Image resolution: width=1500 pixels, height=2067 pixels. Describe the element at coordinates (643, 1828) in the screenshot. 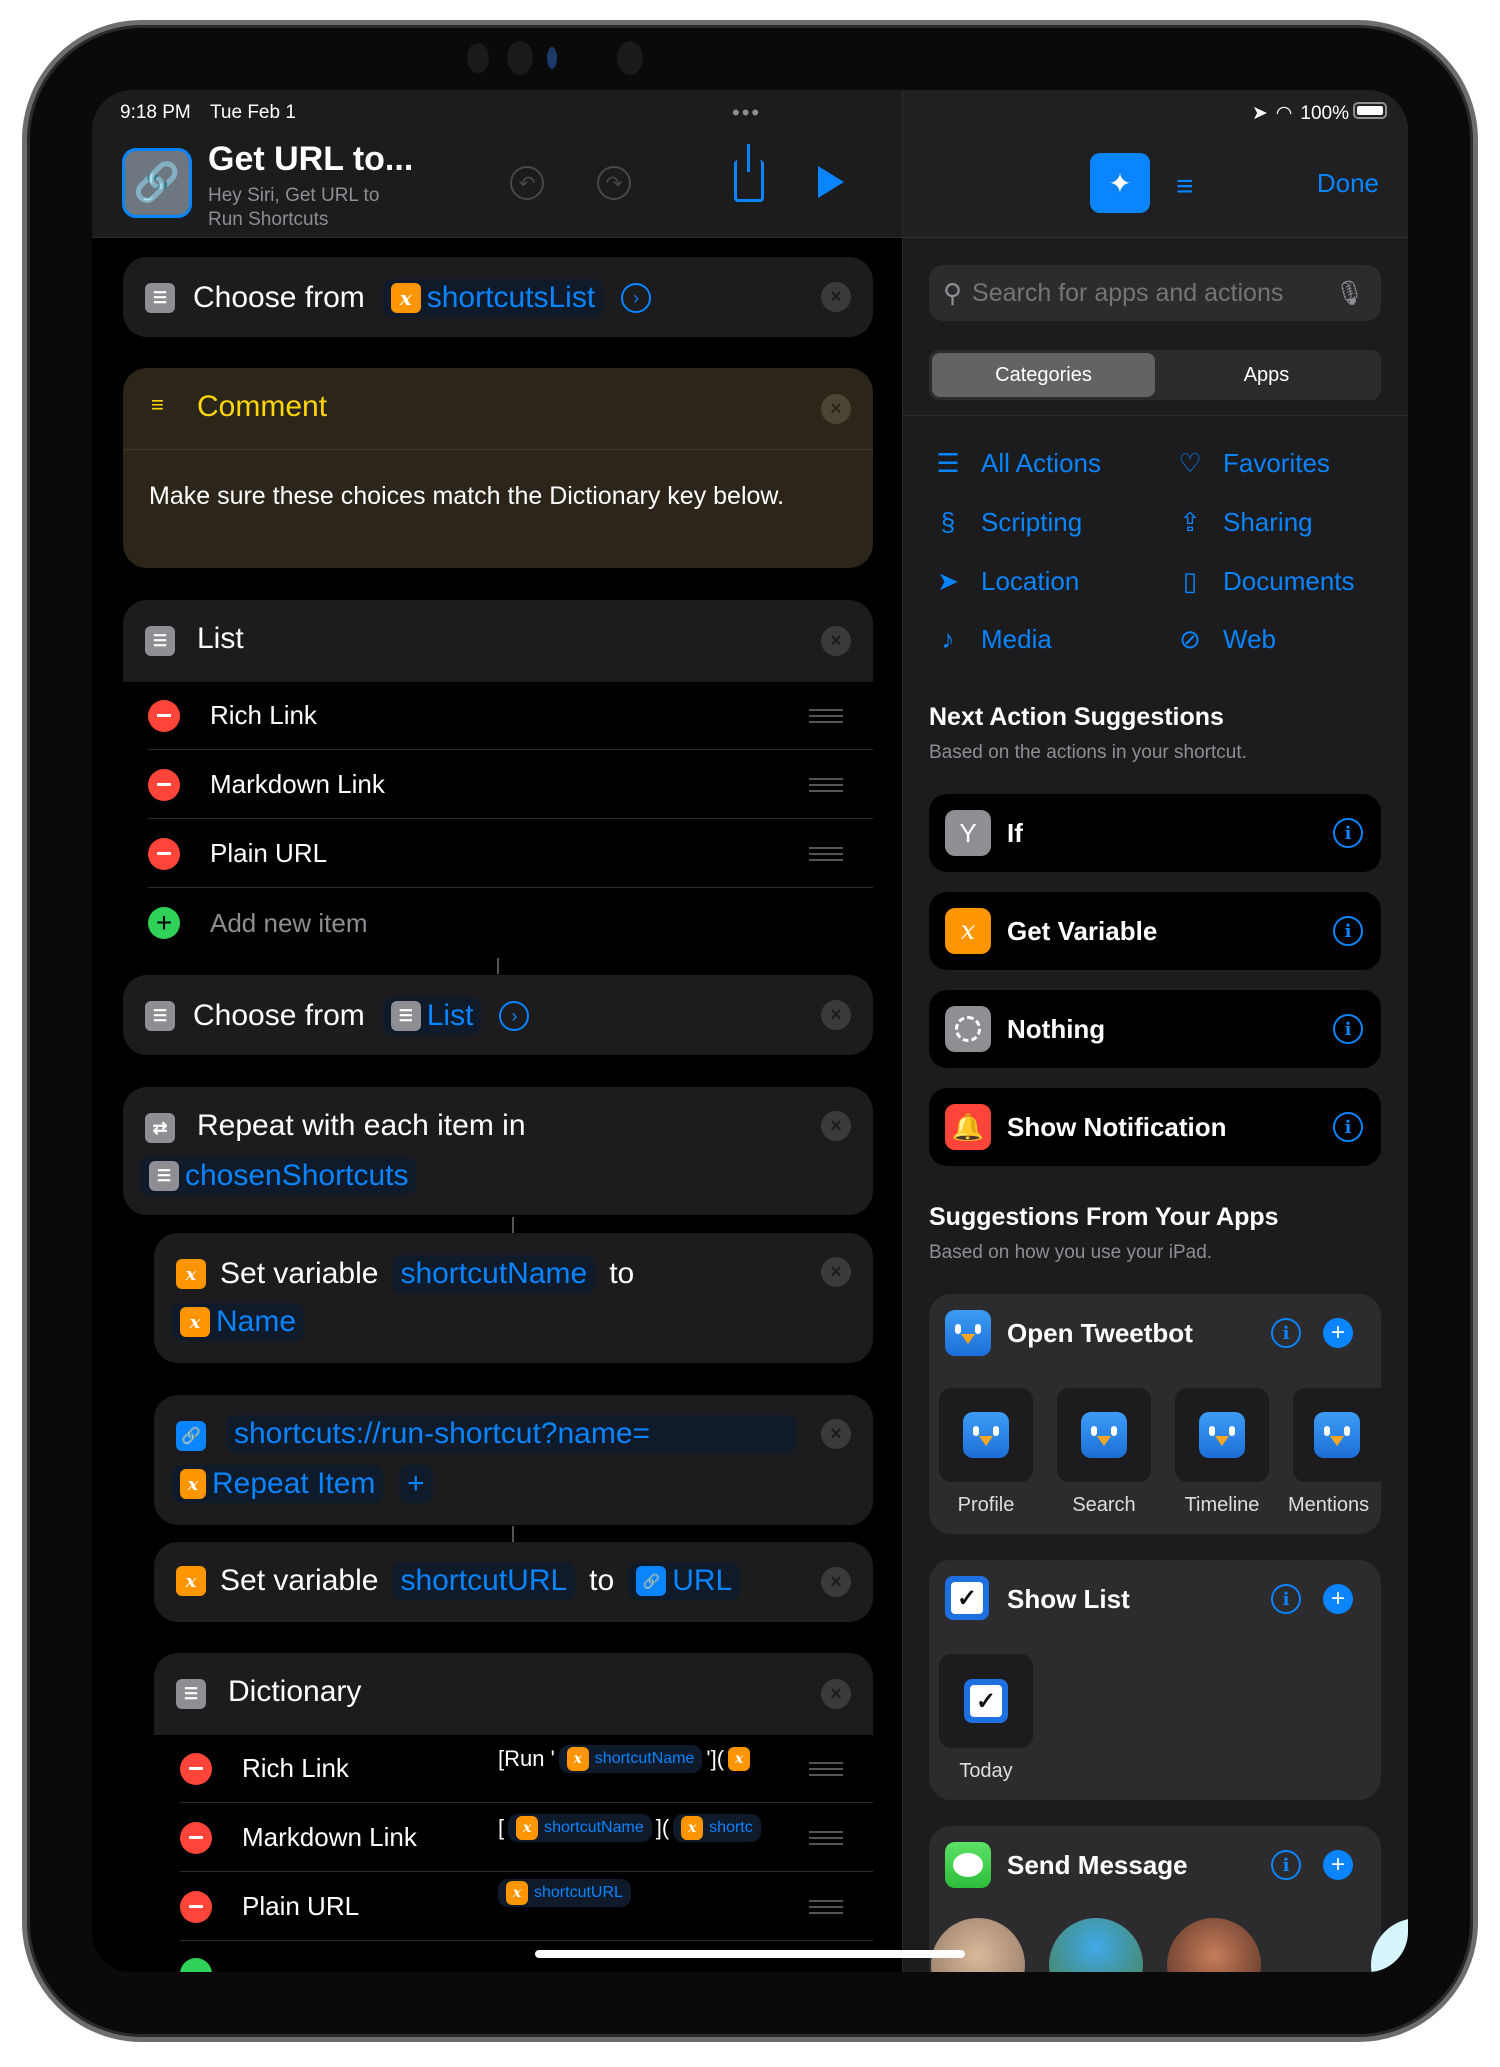

I see `dictionary-value: [x shortcutName](x shortc` at that location.